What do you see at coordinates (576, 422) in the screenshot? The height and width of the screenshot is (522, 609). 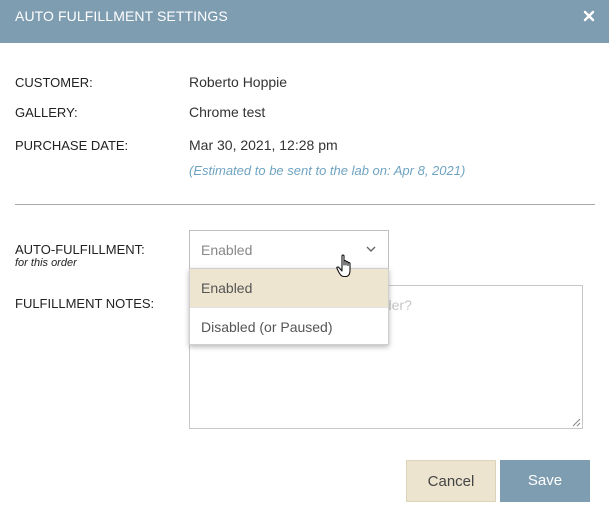 I see `resize-grip-icon` at bounding box center [576, 422].